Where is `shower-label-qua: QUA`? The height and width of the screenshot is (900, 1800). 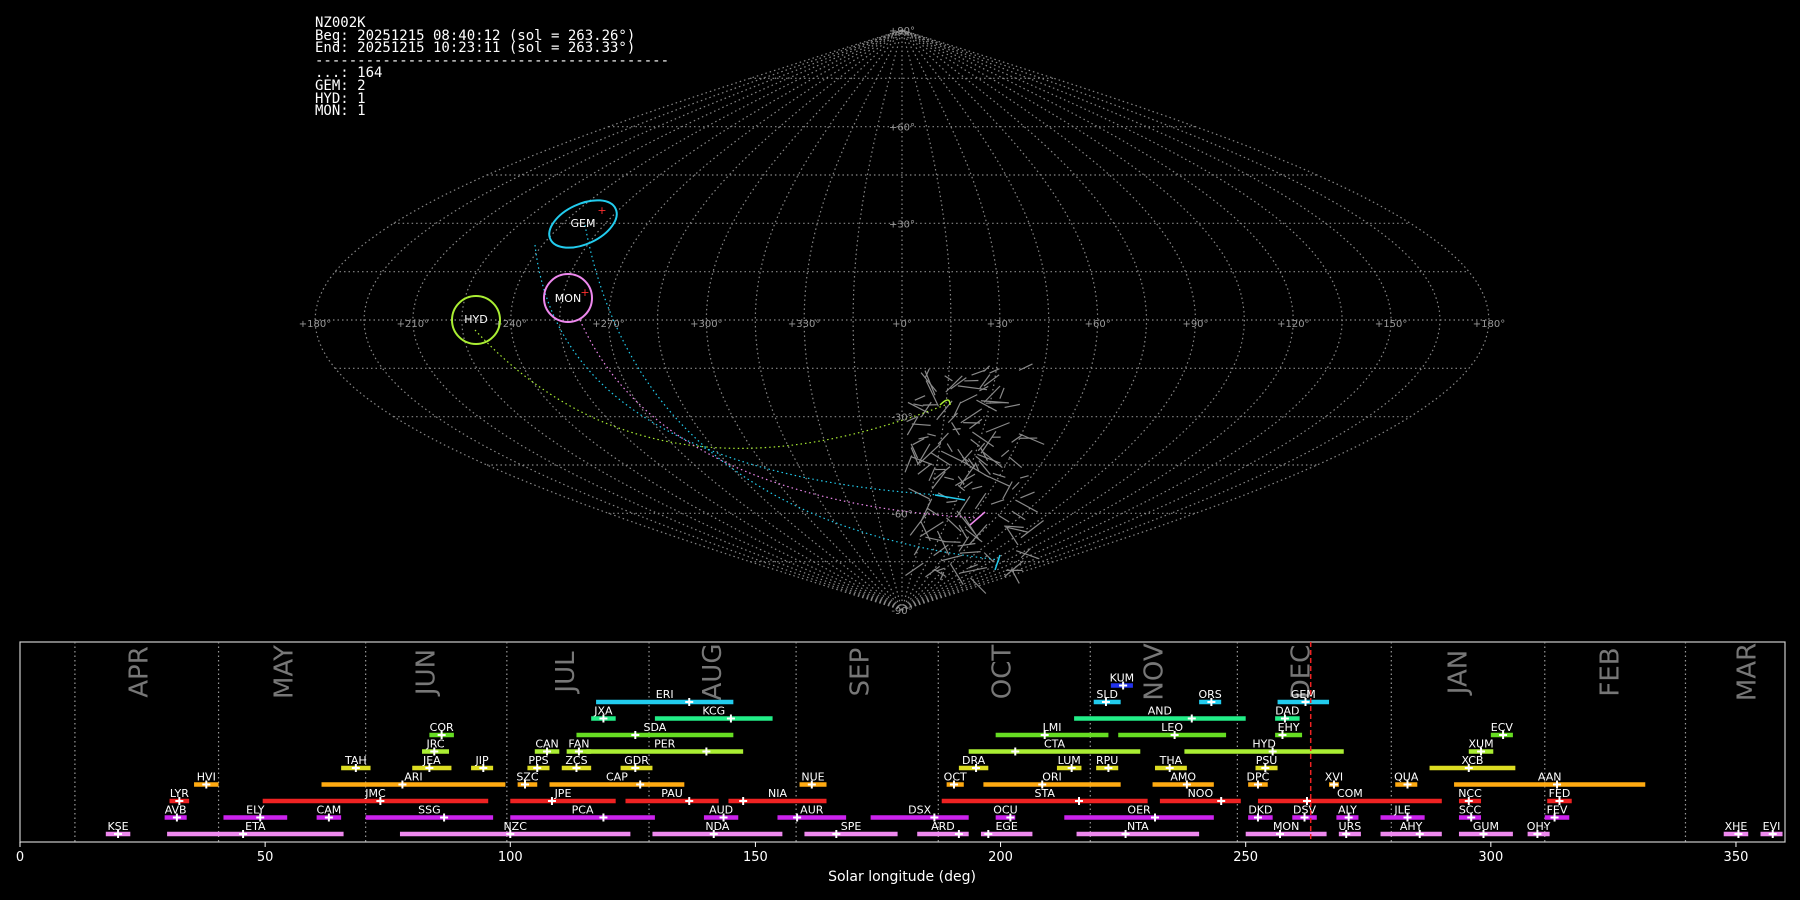
shower-label-qua: QUA is located at coordinates (1406, 777).